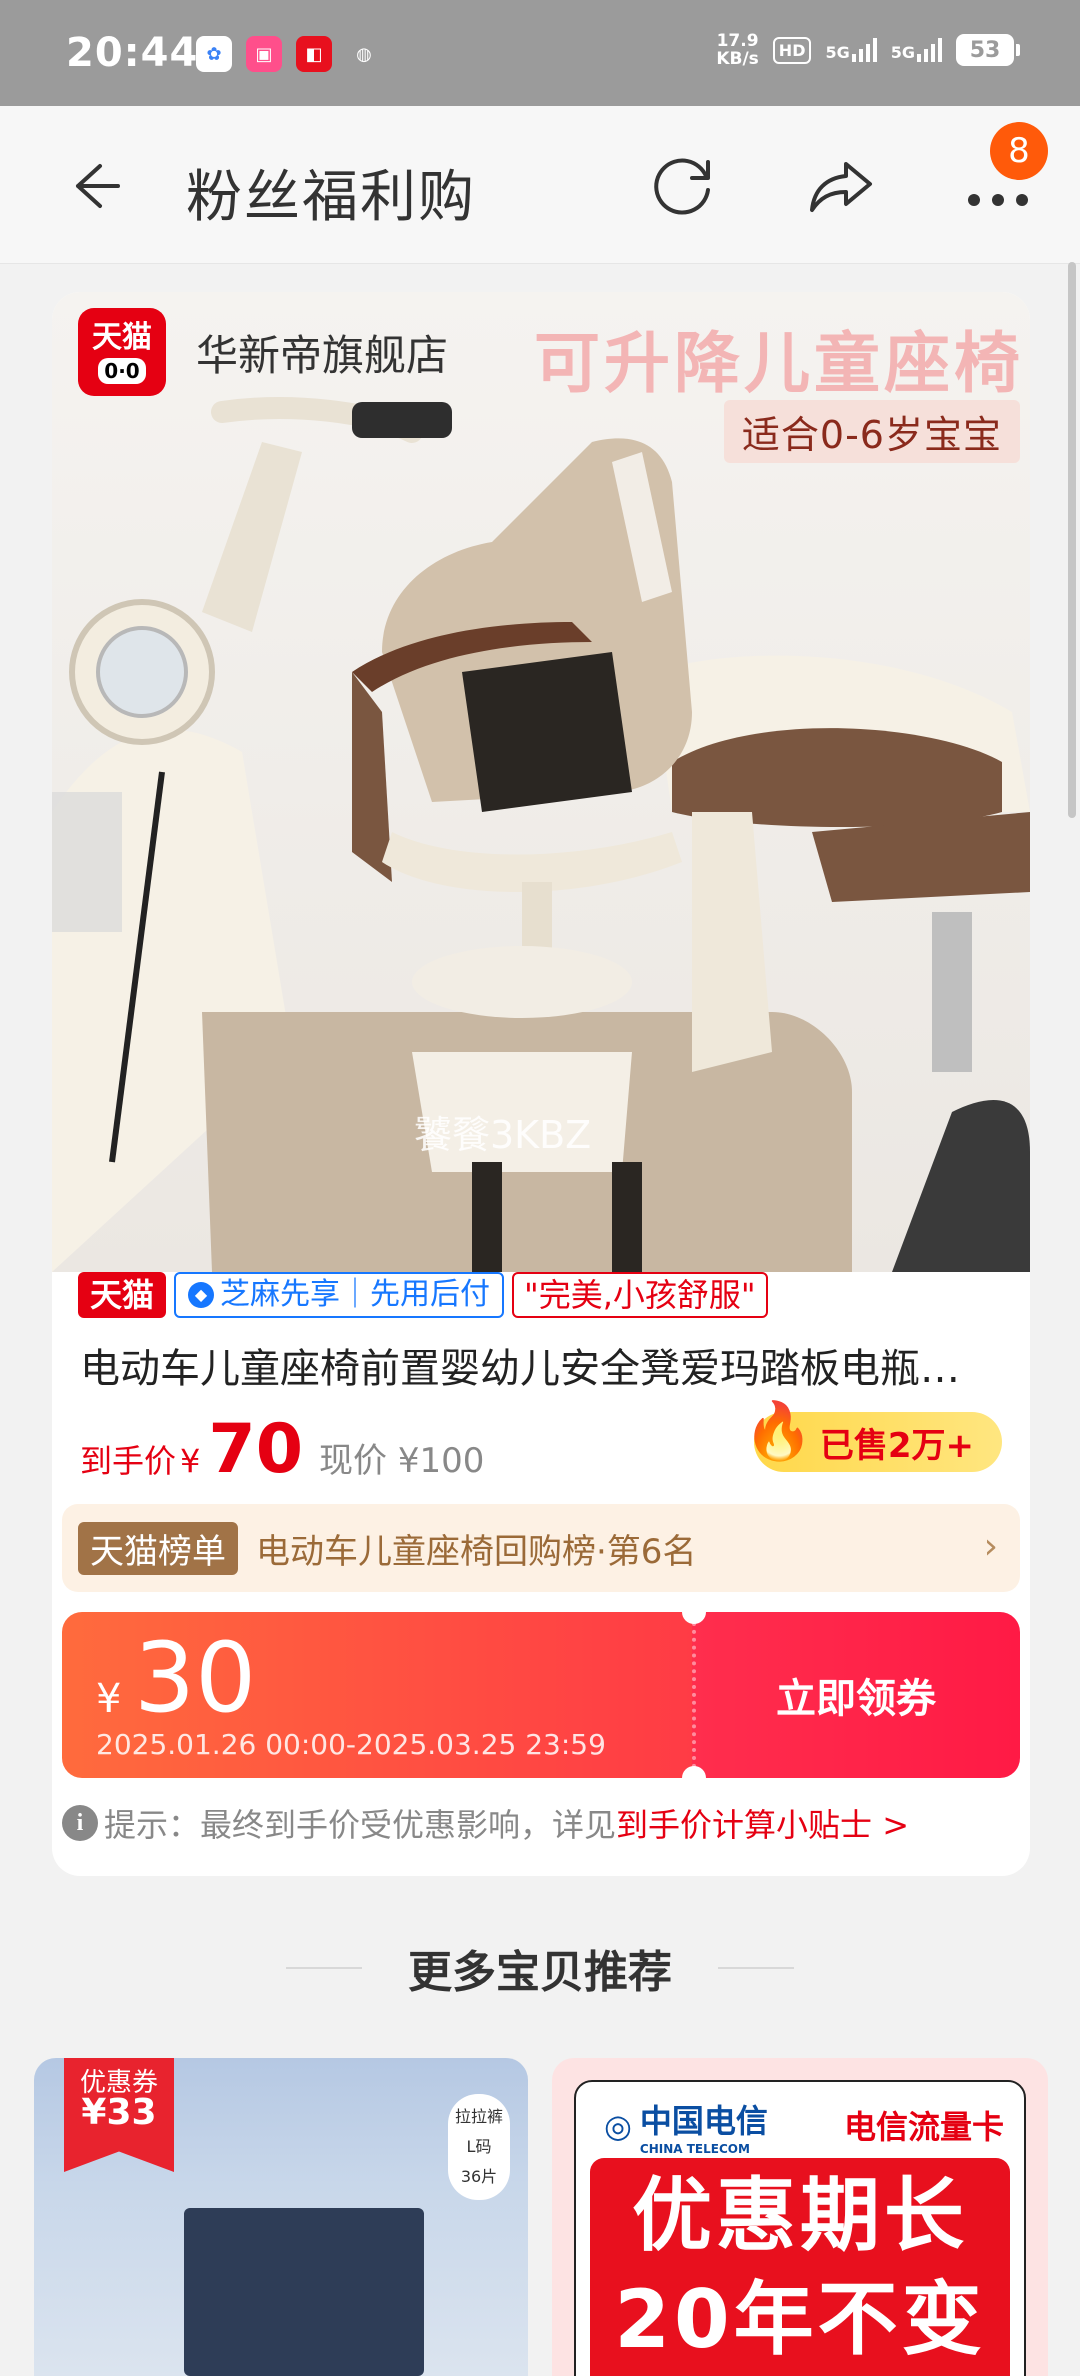 This screenshot has width=1080, height=2376. I want to click on telecom-ad: ◎ 中国电信 CHINA TELECOM 电信流量卡 优惠期长 20年不变, so click(800, 2228).